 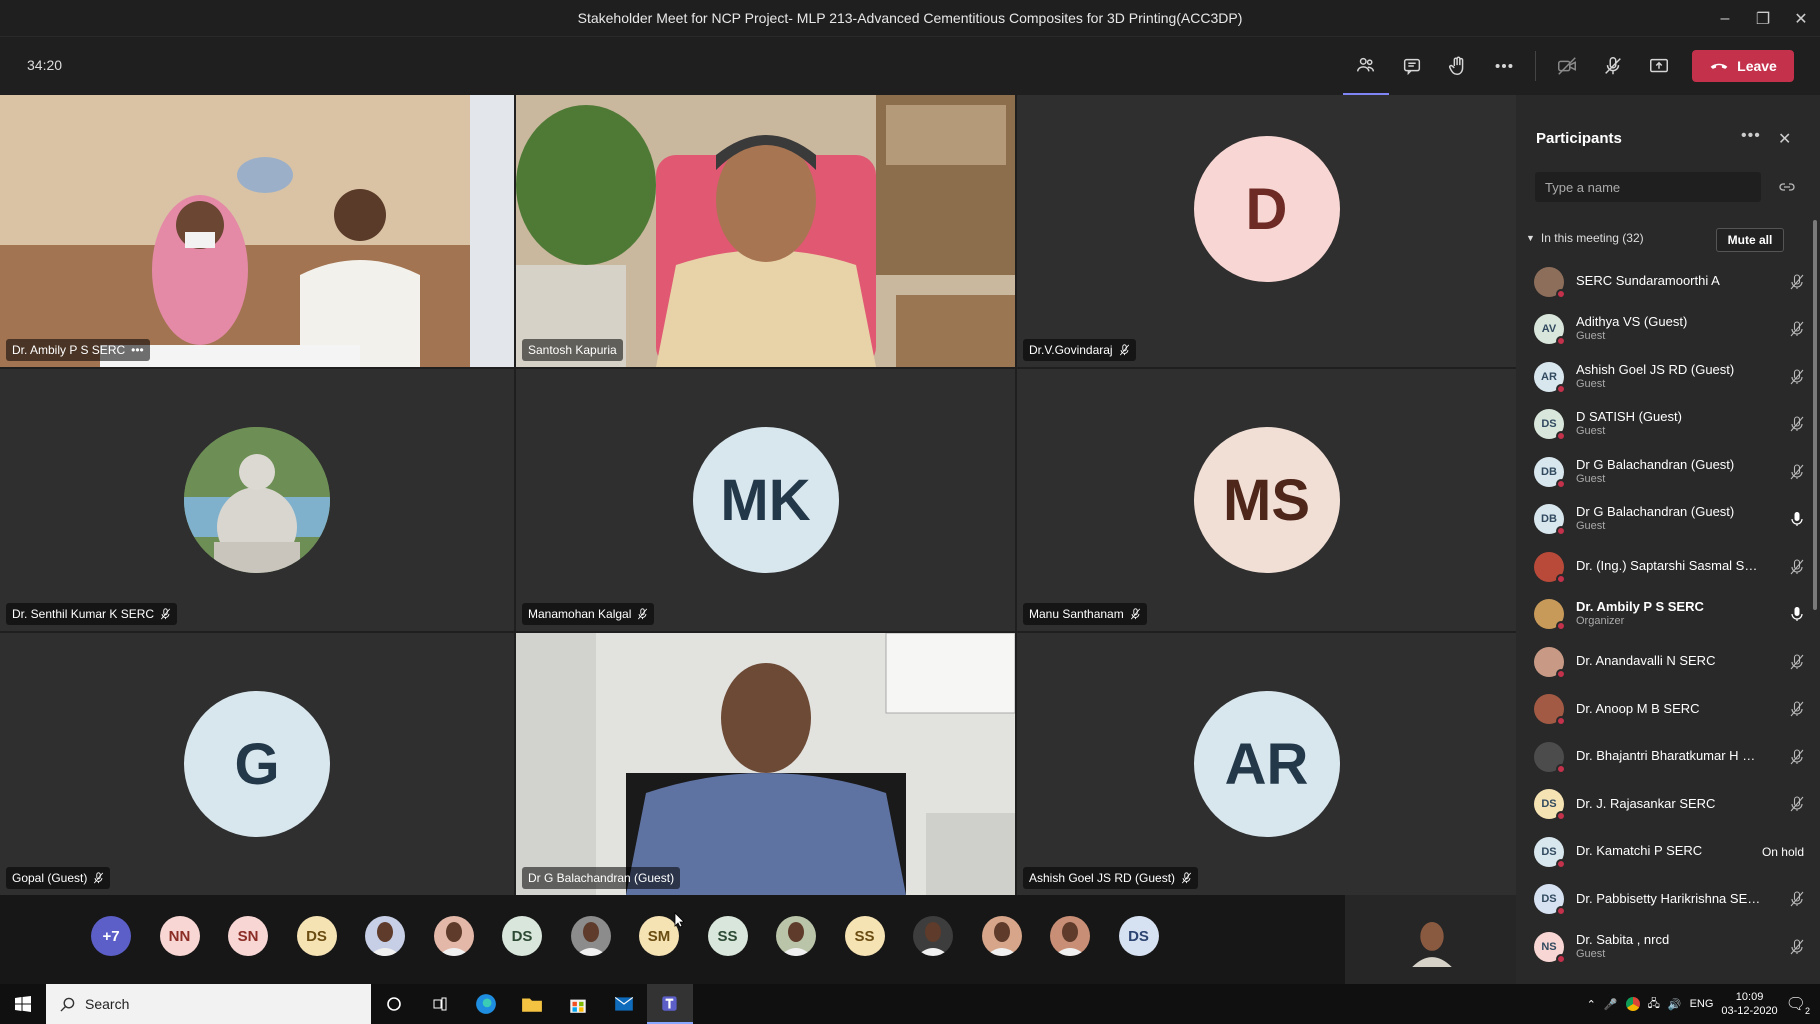 What do you see at coordinates (670, 1004) in the screenshot?
I see `teams-icon` at bounding box center [670, 1004].